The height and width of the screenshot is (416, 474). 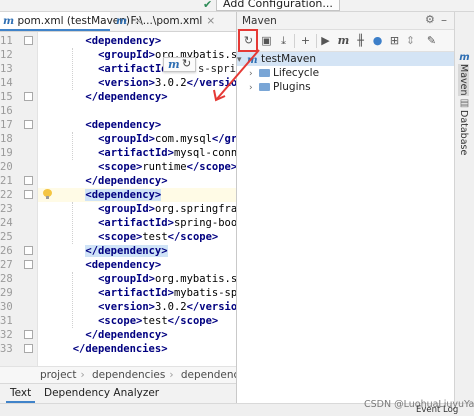 I want to click on tool-tab-maven: Maven, so click(x=463, y=80).